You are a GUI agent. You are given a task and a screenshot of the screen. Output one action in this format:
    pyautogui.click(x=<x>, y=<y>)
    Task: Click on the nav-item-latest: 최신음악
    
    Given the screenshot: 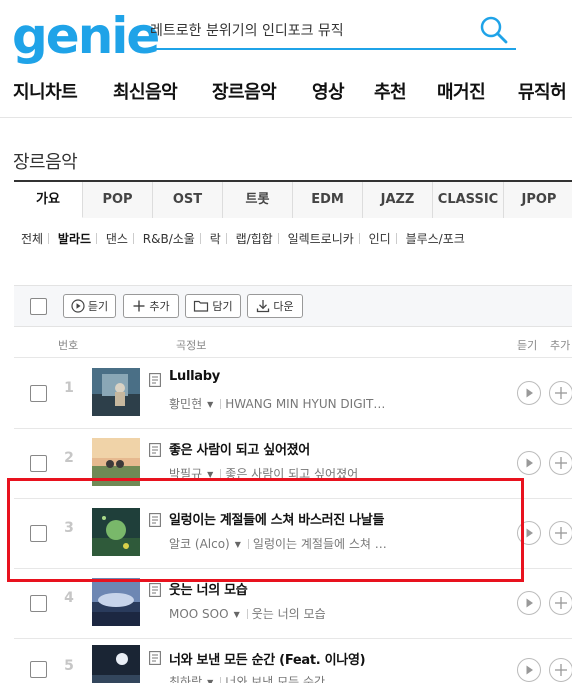 What is the action you would take?
    pyautogui.click(x=145, y=91)
    